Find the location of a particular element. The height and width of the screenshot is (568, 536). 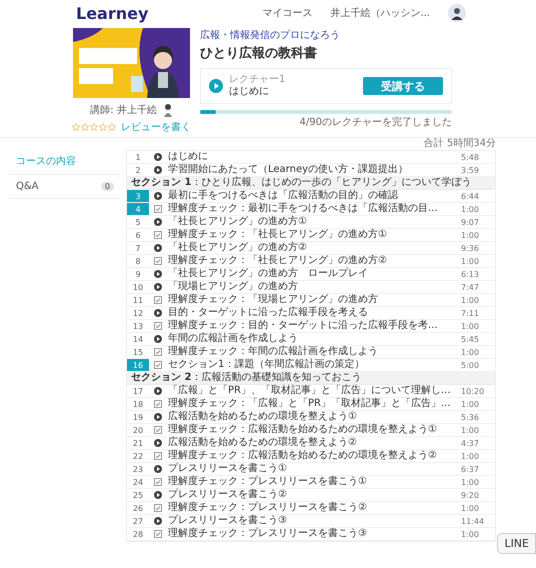

lecture-row: 18 理解度チェック：「広報」と「PR」「取材記事」と「広告」... 1:00 is located at coordinates (311, 404).